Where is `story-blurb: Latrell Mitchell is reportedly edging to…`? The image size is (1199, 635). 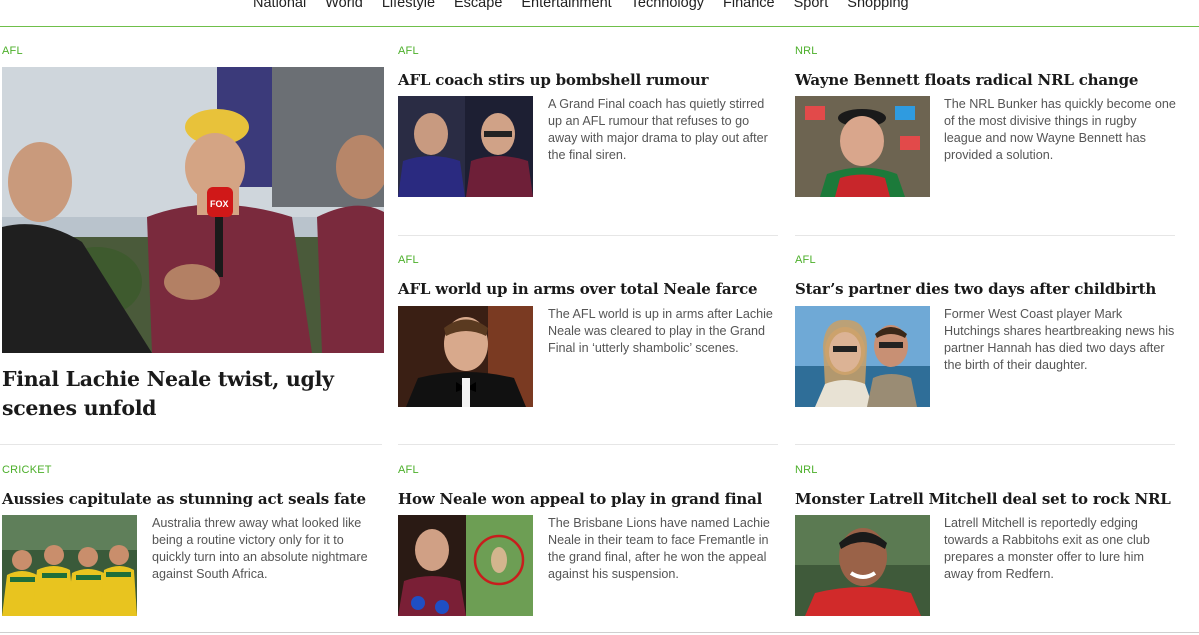
story-blurb: Latrell Mitchell is reportedly edging to… is located at coordinates (1047, 548).